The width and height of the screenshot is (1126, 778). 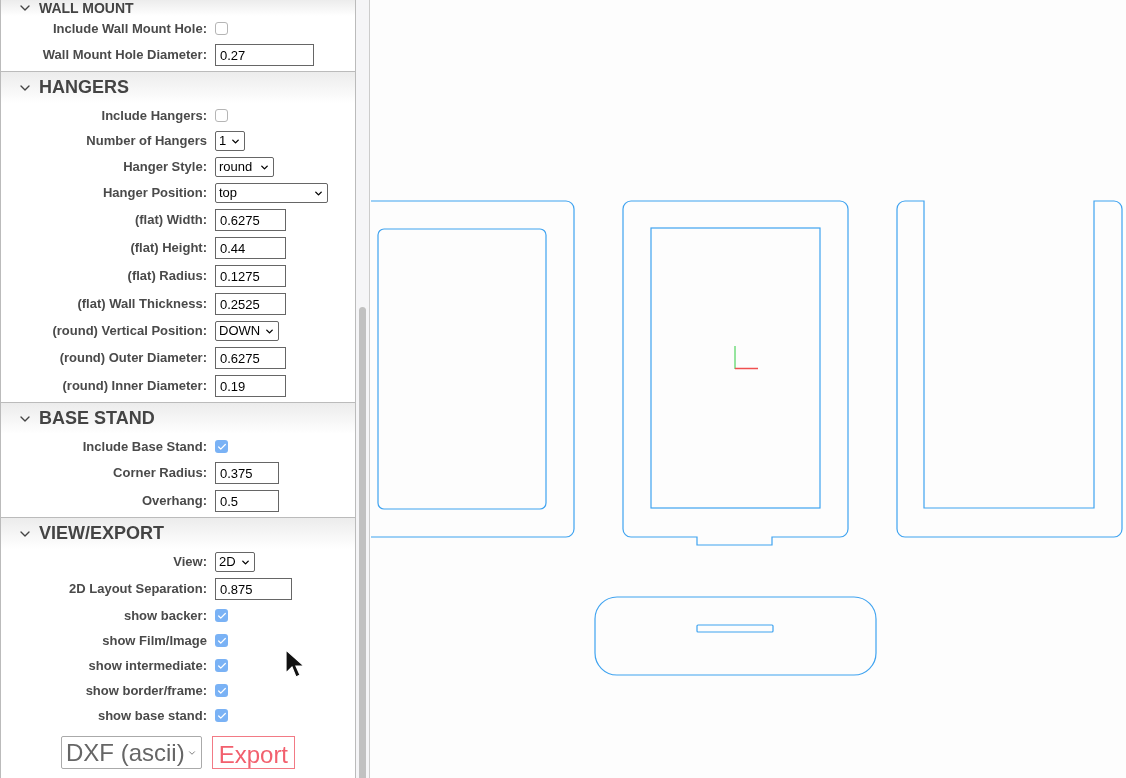 What do you see at coordinates (129, 28) in the screenshot?
I see `field-label: Include Wall Mount Hole:` at bounding box center [129, 28].